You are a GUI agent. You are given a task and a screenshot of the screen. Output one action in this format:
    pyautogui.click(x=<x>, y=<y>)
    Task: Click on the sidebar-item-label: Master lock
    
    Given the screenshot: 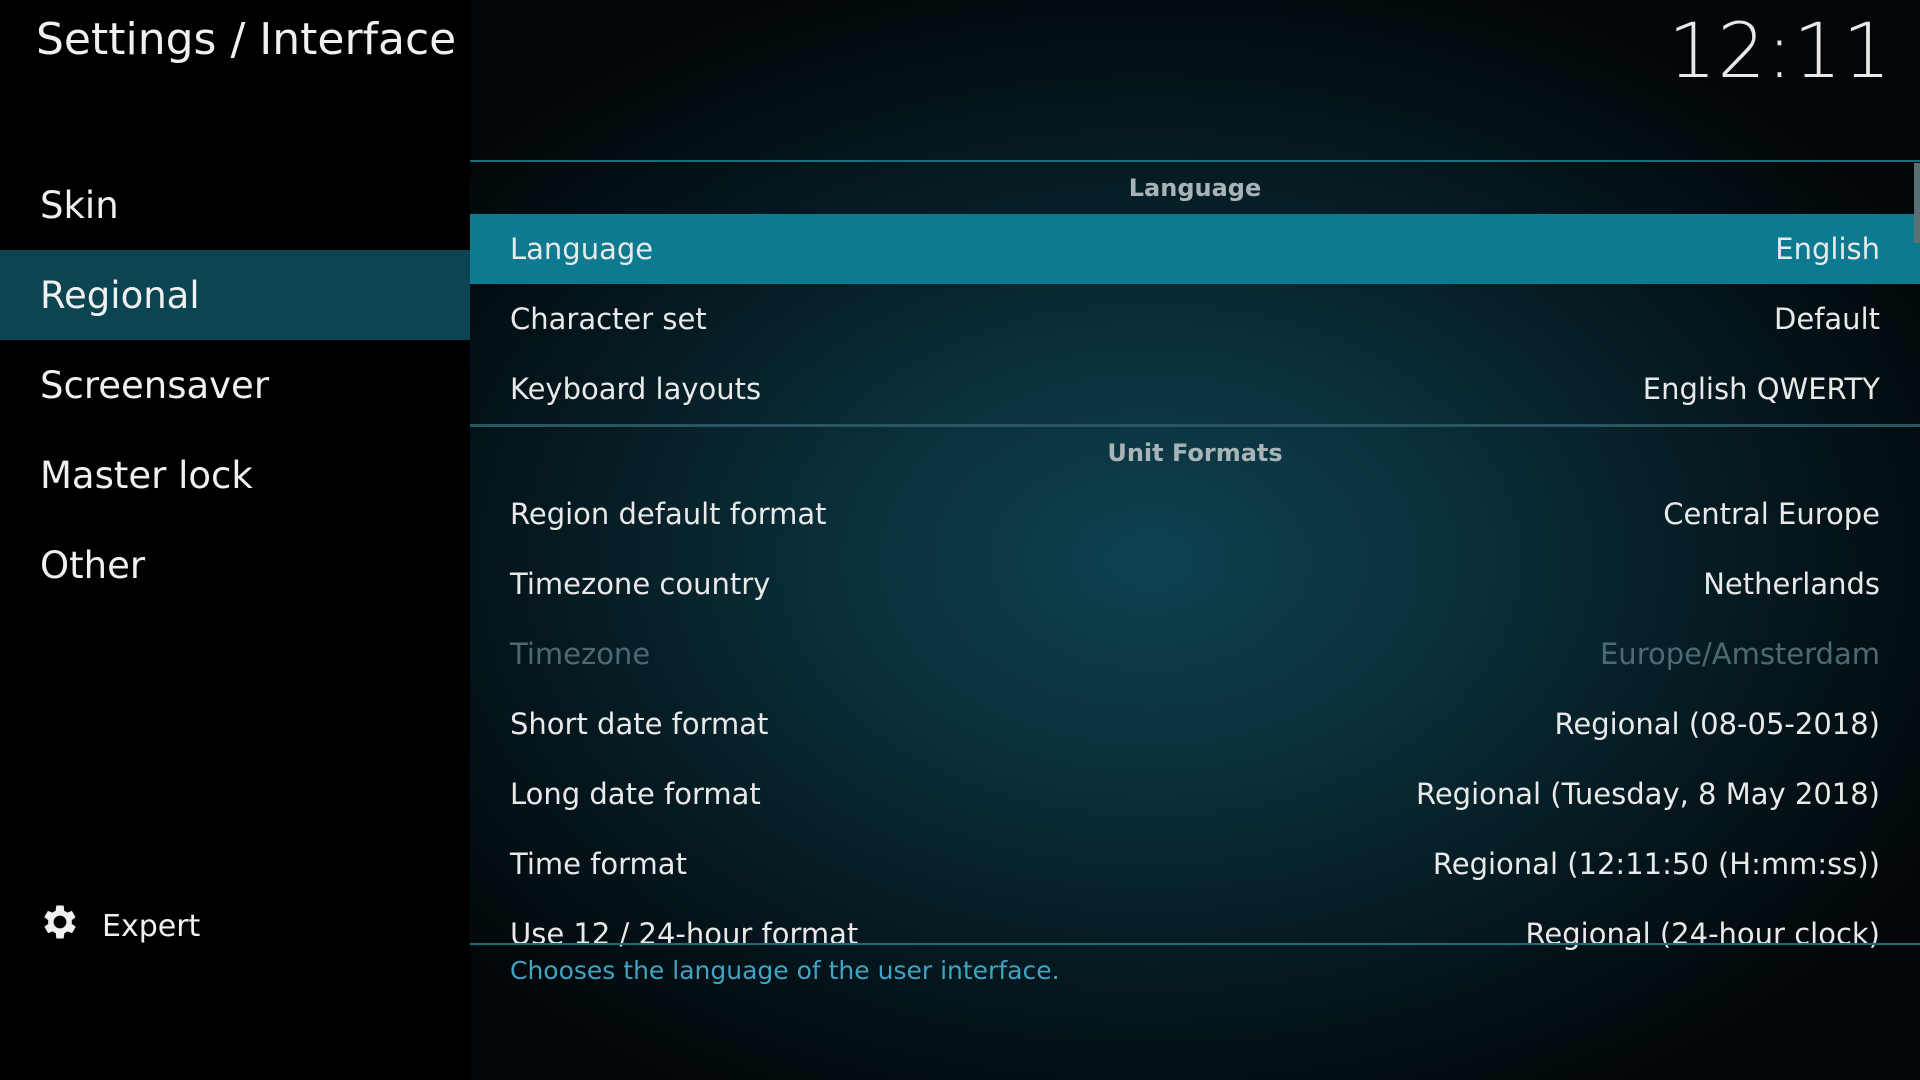 What is the action you would take?
    pyautogui.click(x=146, y=475)
    